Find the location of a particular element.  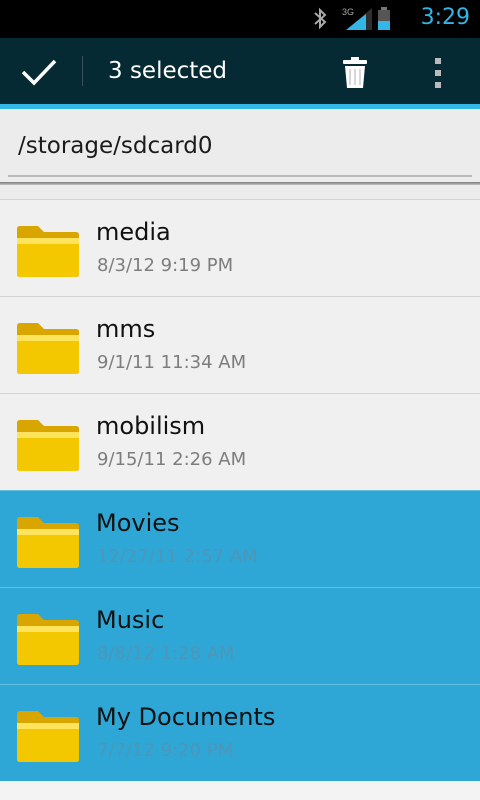

file-row-0: media 8/3/12 9:19 PM is located at coordinates (240, 247).